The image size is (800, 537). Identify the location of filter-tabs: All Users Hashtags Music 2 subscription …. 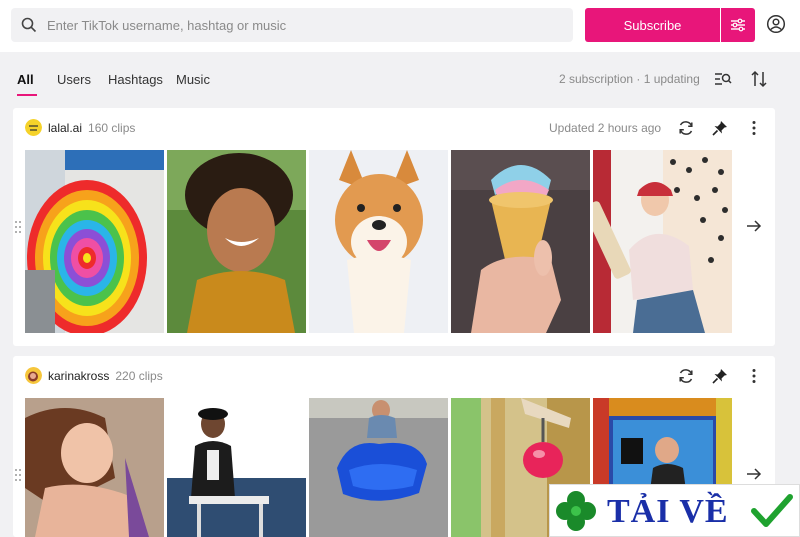
(400, 80).